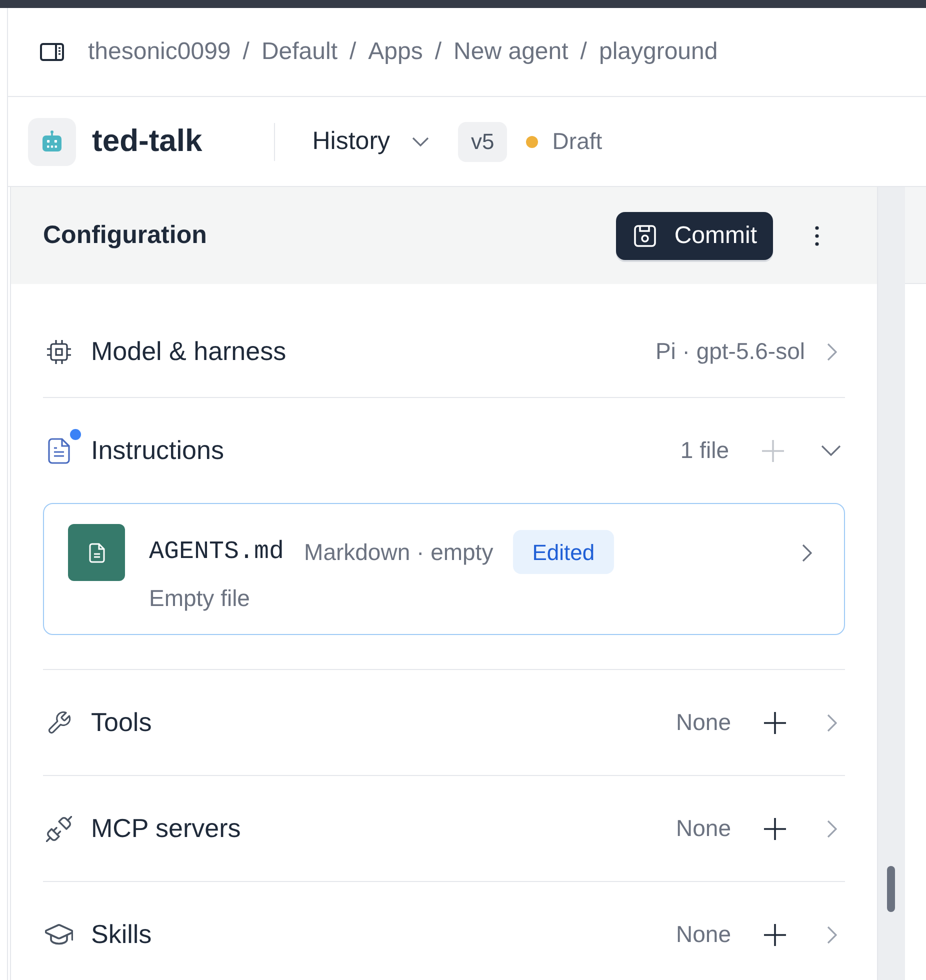 The height and width of the screenshot is (980, 926). I want to click on sidebar-toggle-button, so click(52, 52).